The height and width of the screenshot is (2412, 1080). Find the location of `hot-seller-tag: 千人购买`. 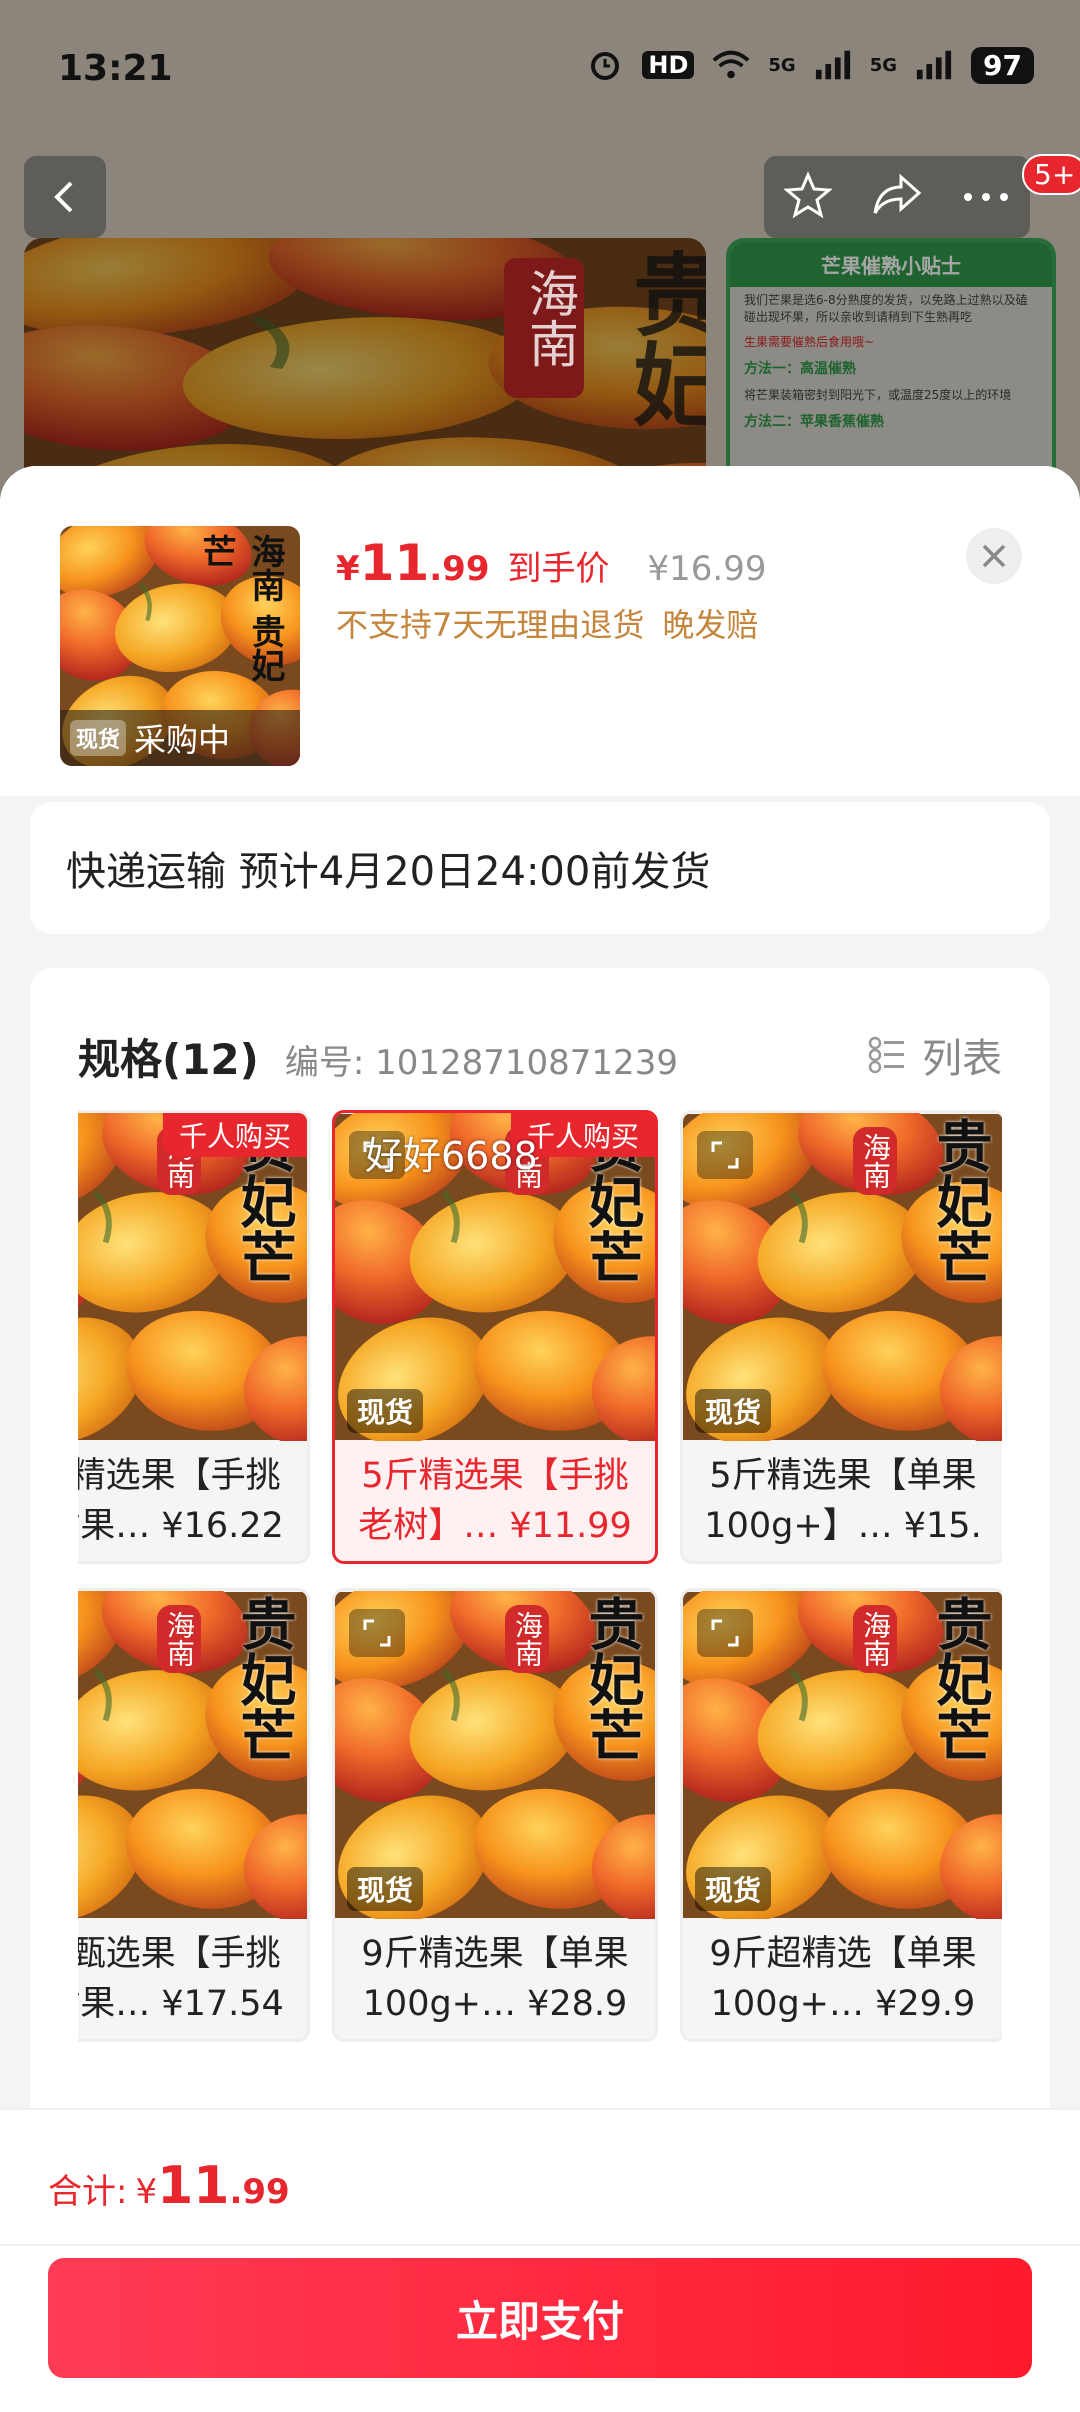

hot-seller-tag: 千人购买 is located at coordinates (234, 1135).